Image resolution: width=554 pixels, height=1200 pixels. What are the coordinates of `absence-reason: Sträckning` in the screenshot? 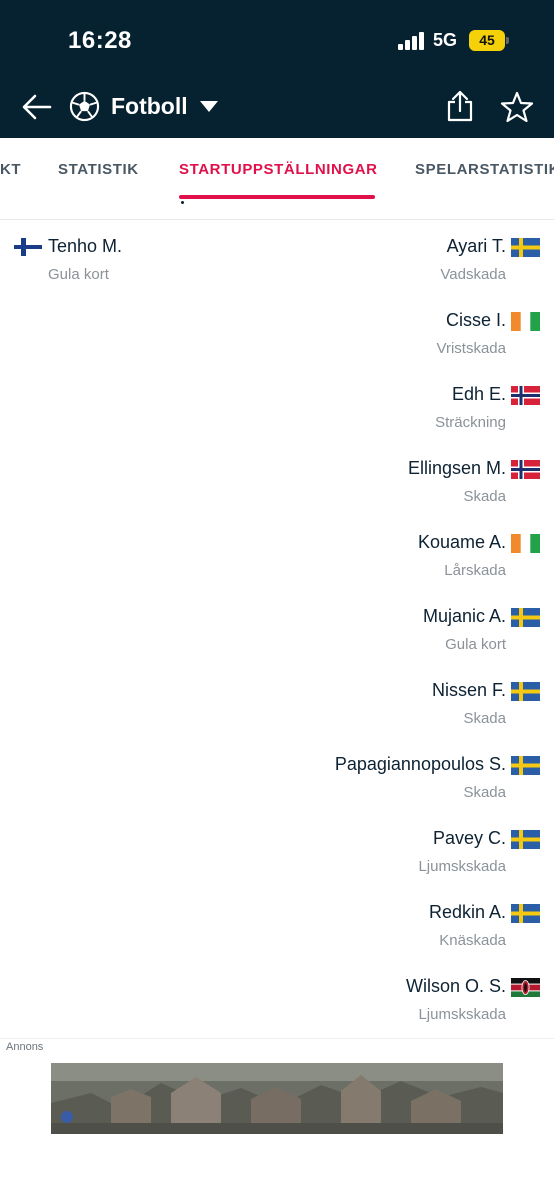 It's located at (470, 422).